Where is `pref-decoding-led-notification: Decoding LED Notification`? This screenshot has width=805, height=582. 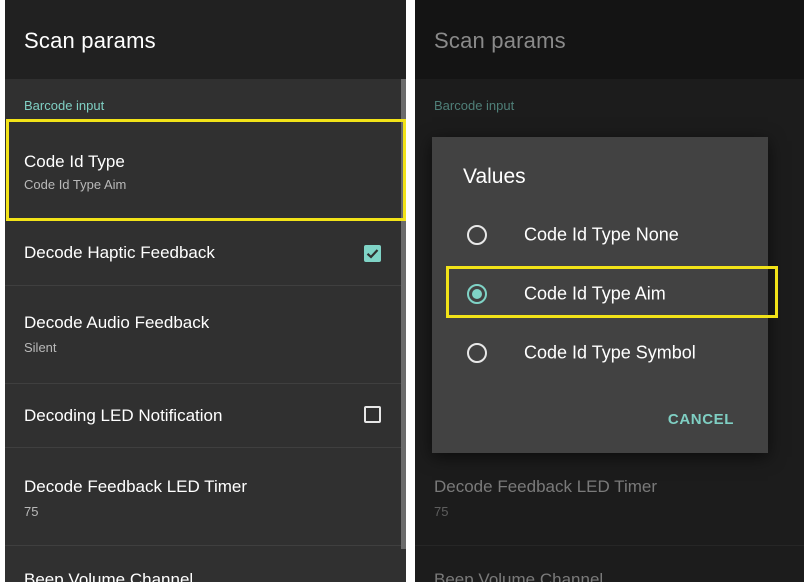
pref-decoding-led-notification: Decoding LED Notification is located at coordinates (205, 416).